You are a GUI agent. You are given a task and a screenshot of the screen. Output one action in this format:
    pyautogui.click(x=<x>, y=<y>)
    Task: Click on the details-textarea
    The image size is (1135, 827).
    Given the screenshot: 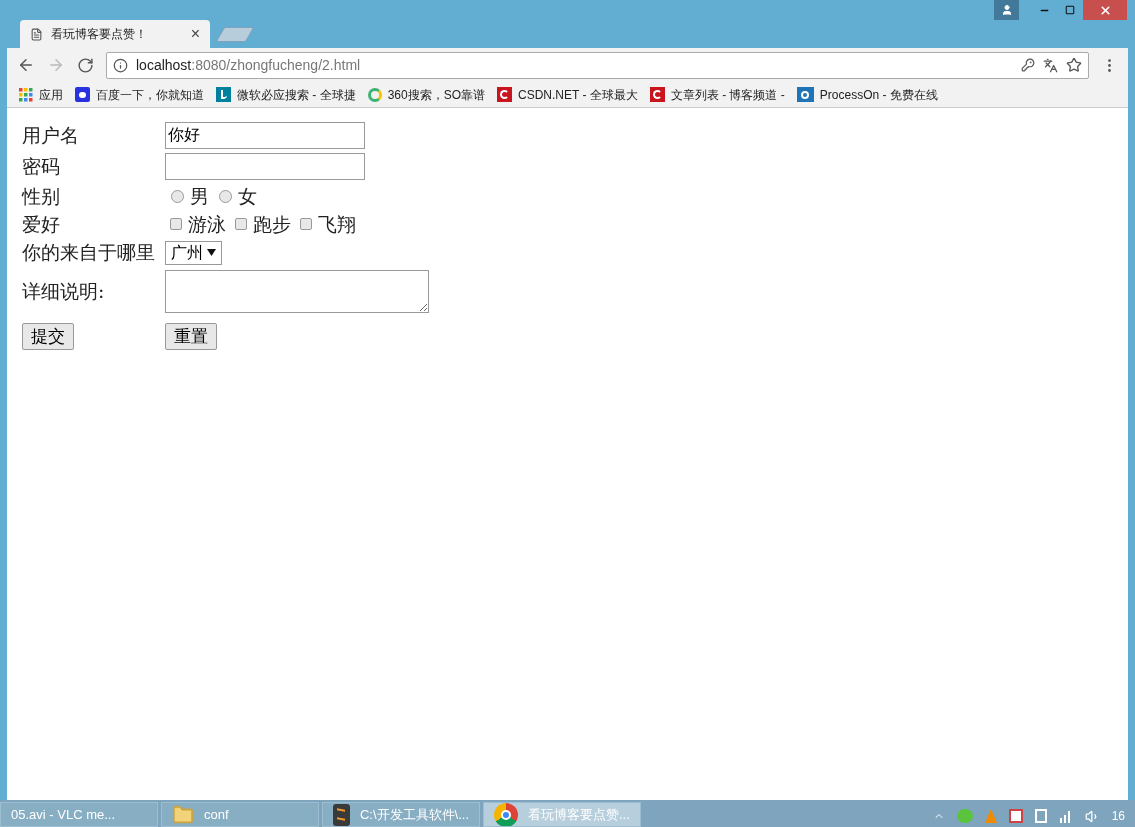 What is the action you would take?
    pyautogui.click(x=297, y=291)
    